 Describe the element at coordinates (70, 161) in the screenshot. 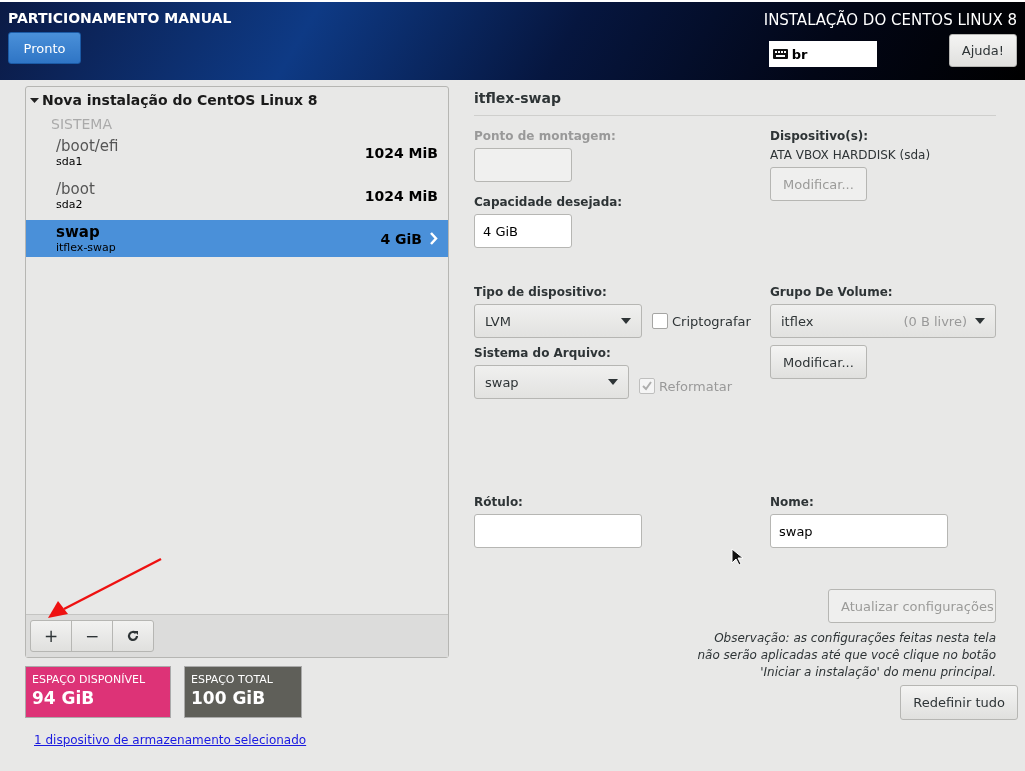

I see `device-text: sda1` at that location.